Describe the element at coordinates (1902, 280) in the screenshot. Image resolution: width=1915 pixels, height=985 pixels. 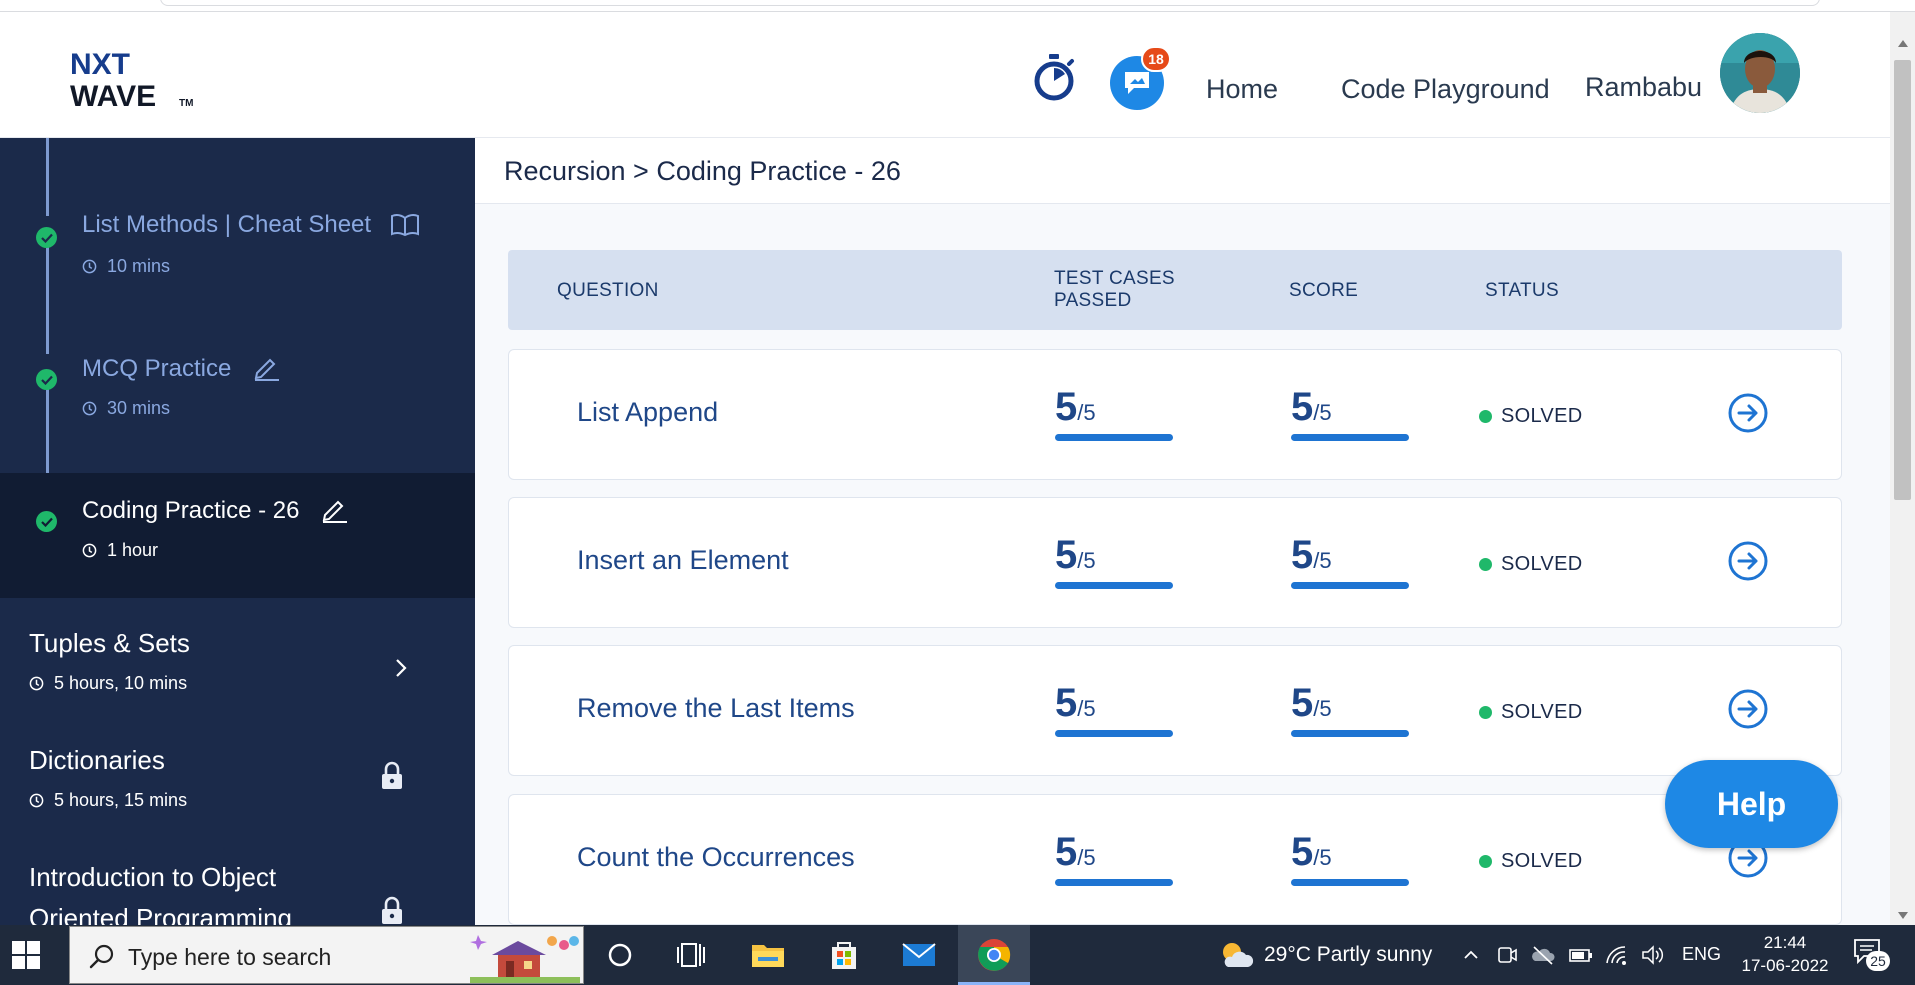
I see `scrollbar-thumb` at that location.